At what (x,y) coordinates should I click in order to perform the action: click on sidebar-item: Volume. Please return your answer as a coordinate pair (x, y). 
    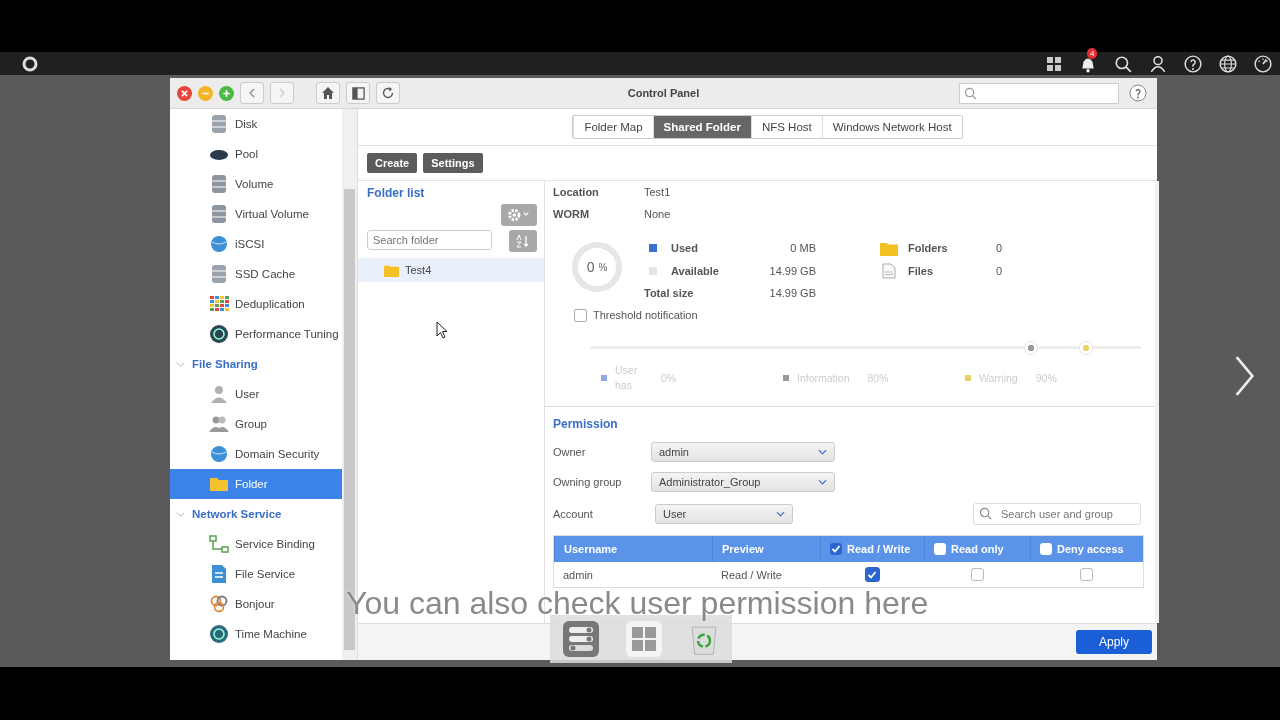
    Looking at the image, I should click on (256, 184).